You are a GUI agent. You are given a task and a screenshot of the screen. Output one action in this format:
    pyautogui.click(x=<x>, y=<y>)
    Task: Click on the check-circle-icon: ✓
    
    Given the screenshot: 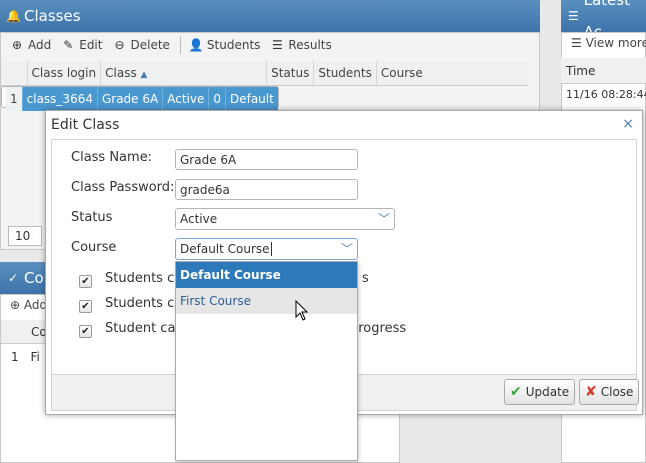 What is the action you would take?
    pyautogui.click(x=13, y=278)
    